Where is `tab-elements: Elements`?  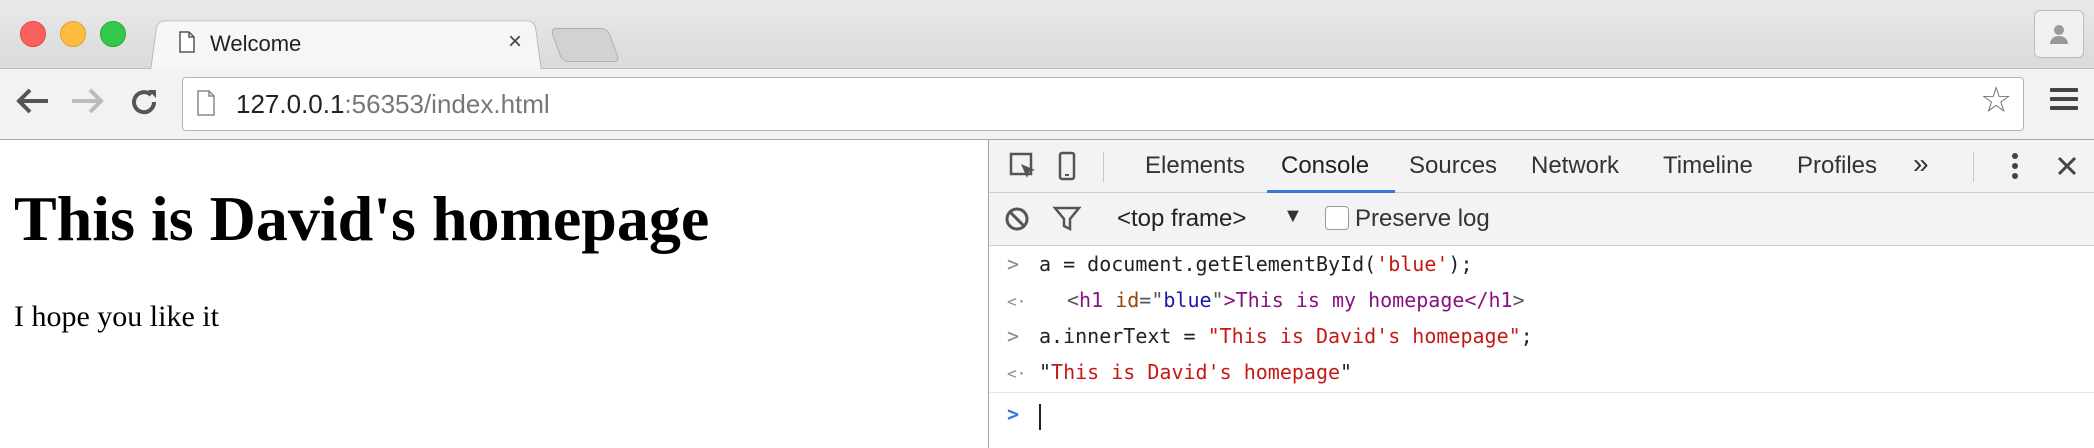
tab-elements: Elements is located at coordinates (1195, 166).